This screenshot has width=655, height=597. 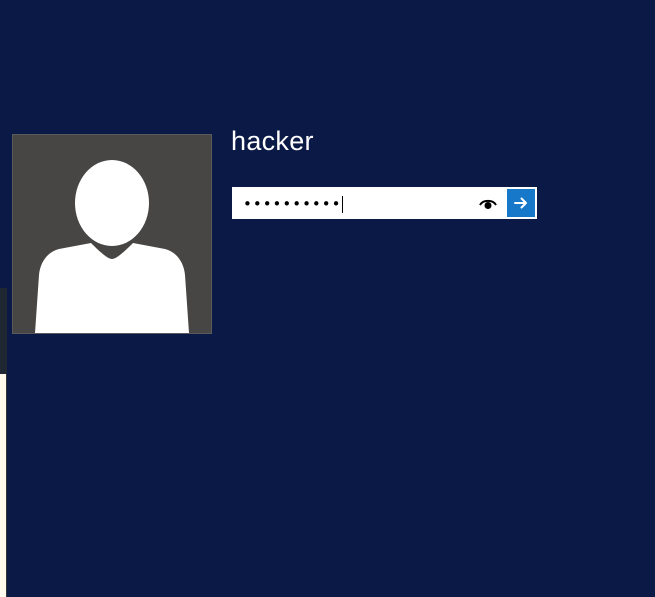 I want to click on background-window-edge-light, so click(x=3, y=485).